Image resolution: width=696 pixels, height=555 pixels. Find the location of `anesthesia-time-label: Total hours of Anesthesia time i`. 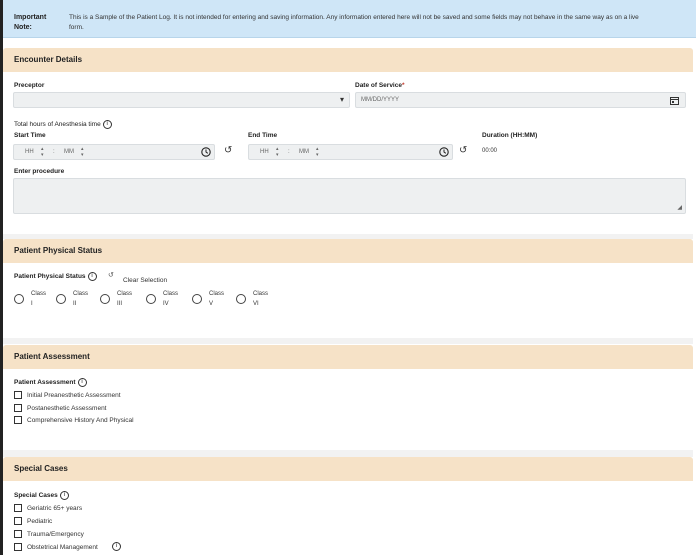

anesthesia-time-label: Total hours of Anesthesia time i is located at coordinates (63, 124).